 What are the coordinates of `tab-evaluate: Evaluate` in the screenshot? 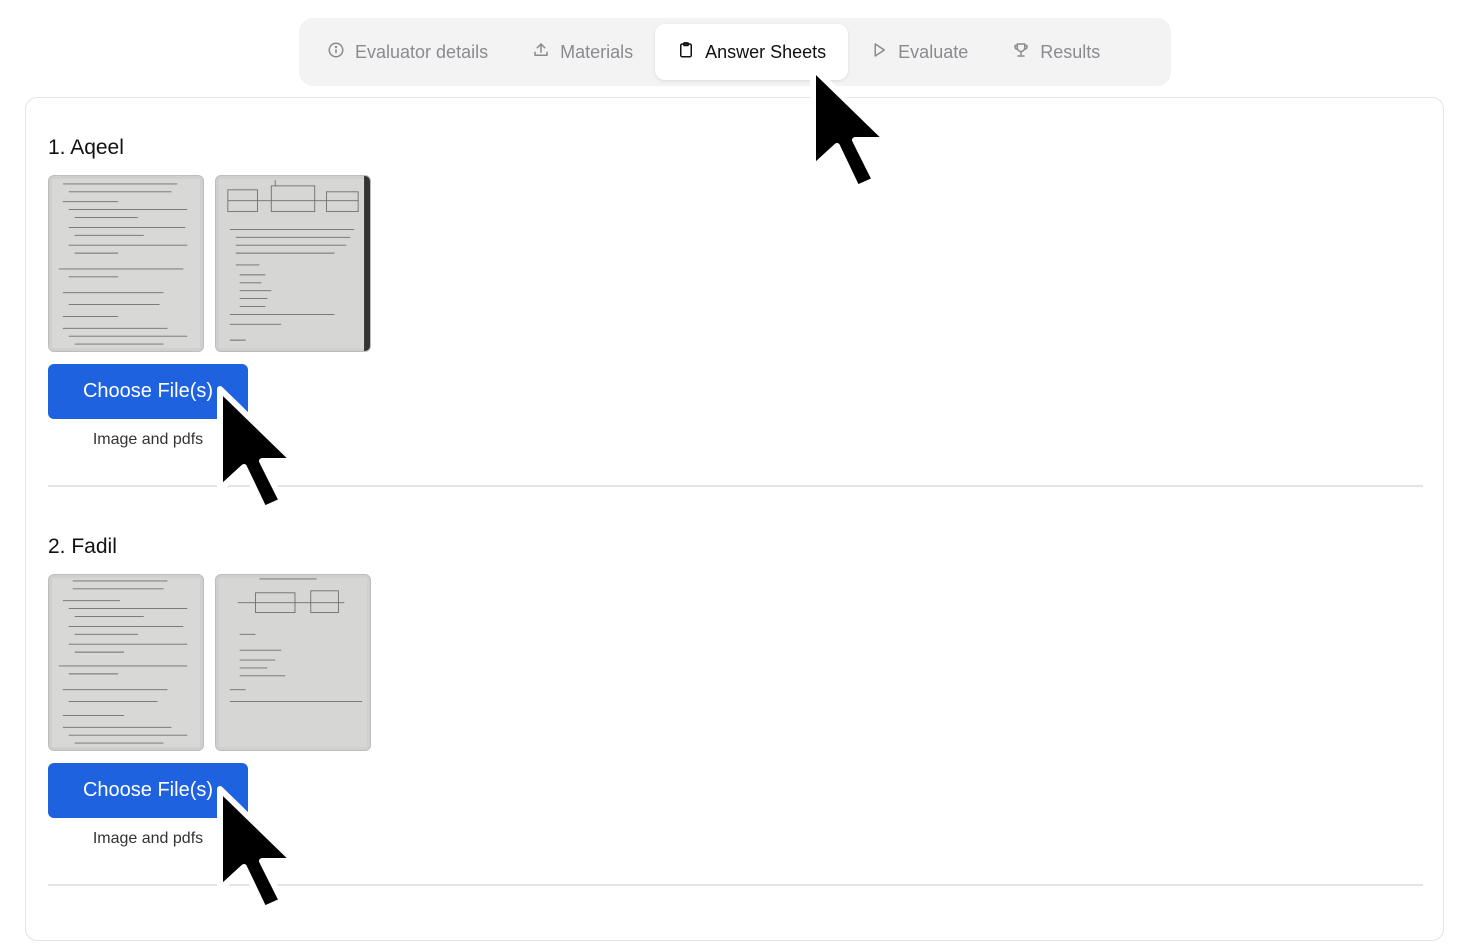 It's located at (919, 52).